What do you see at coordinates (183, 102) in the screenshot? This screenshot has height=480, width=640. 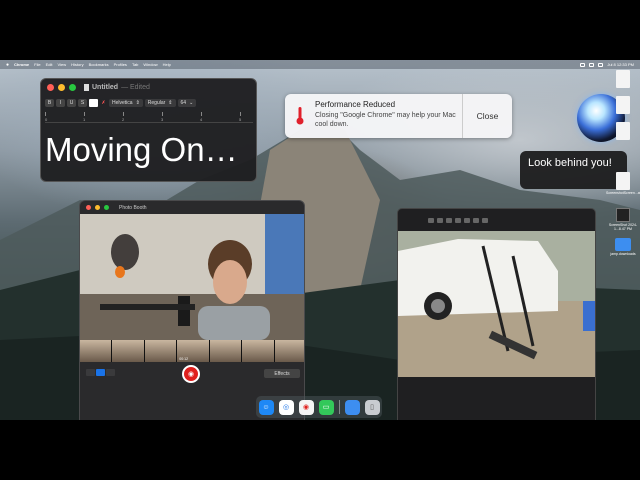 I see `font-size-value: 64` at bounding box center [183, 102].